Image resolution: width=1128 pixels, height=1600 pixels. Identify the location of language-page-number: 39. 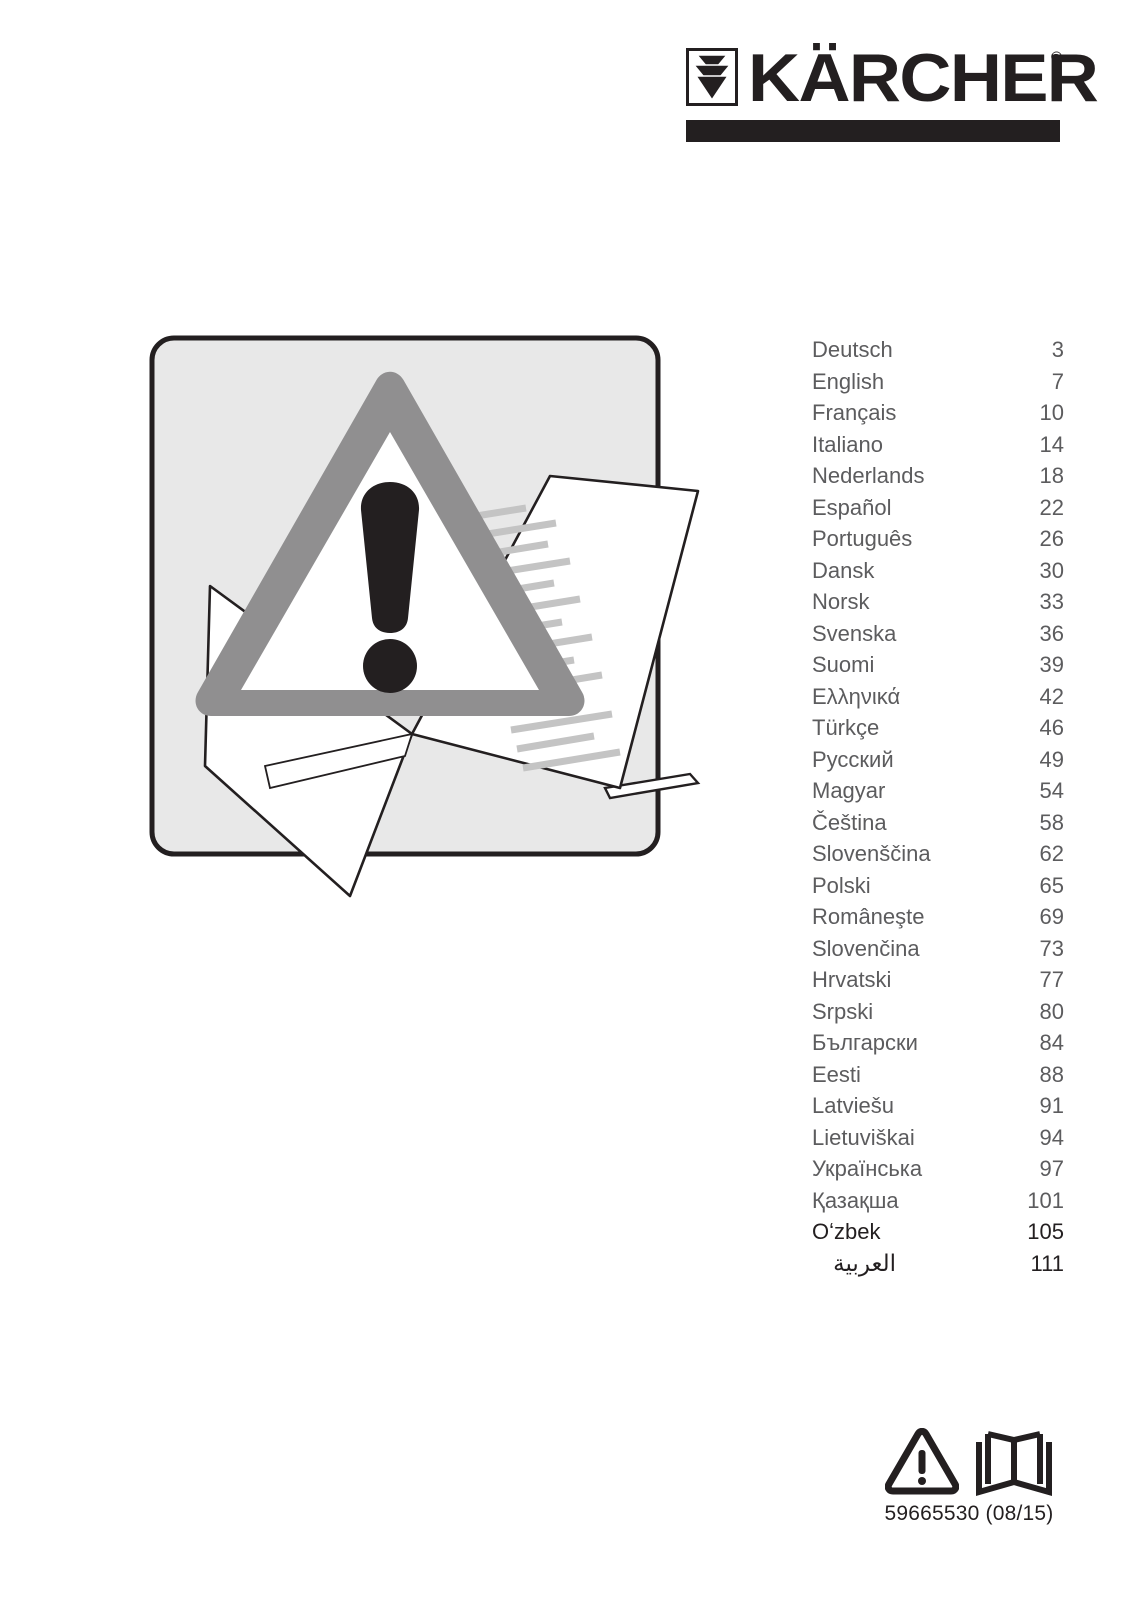
(1051, 664).